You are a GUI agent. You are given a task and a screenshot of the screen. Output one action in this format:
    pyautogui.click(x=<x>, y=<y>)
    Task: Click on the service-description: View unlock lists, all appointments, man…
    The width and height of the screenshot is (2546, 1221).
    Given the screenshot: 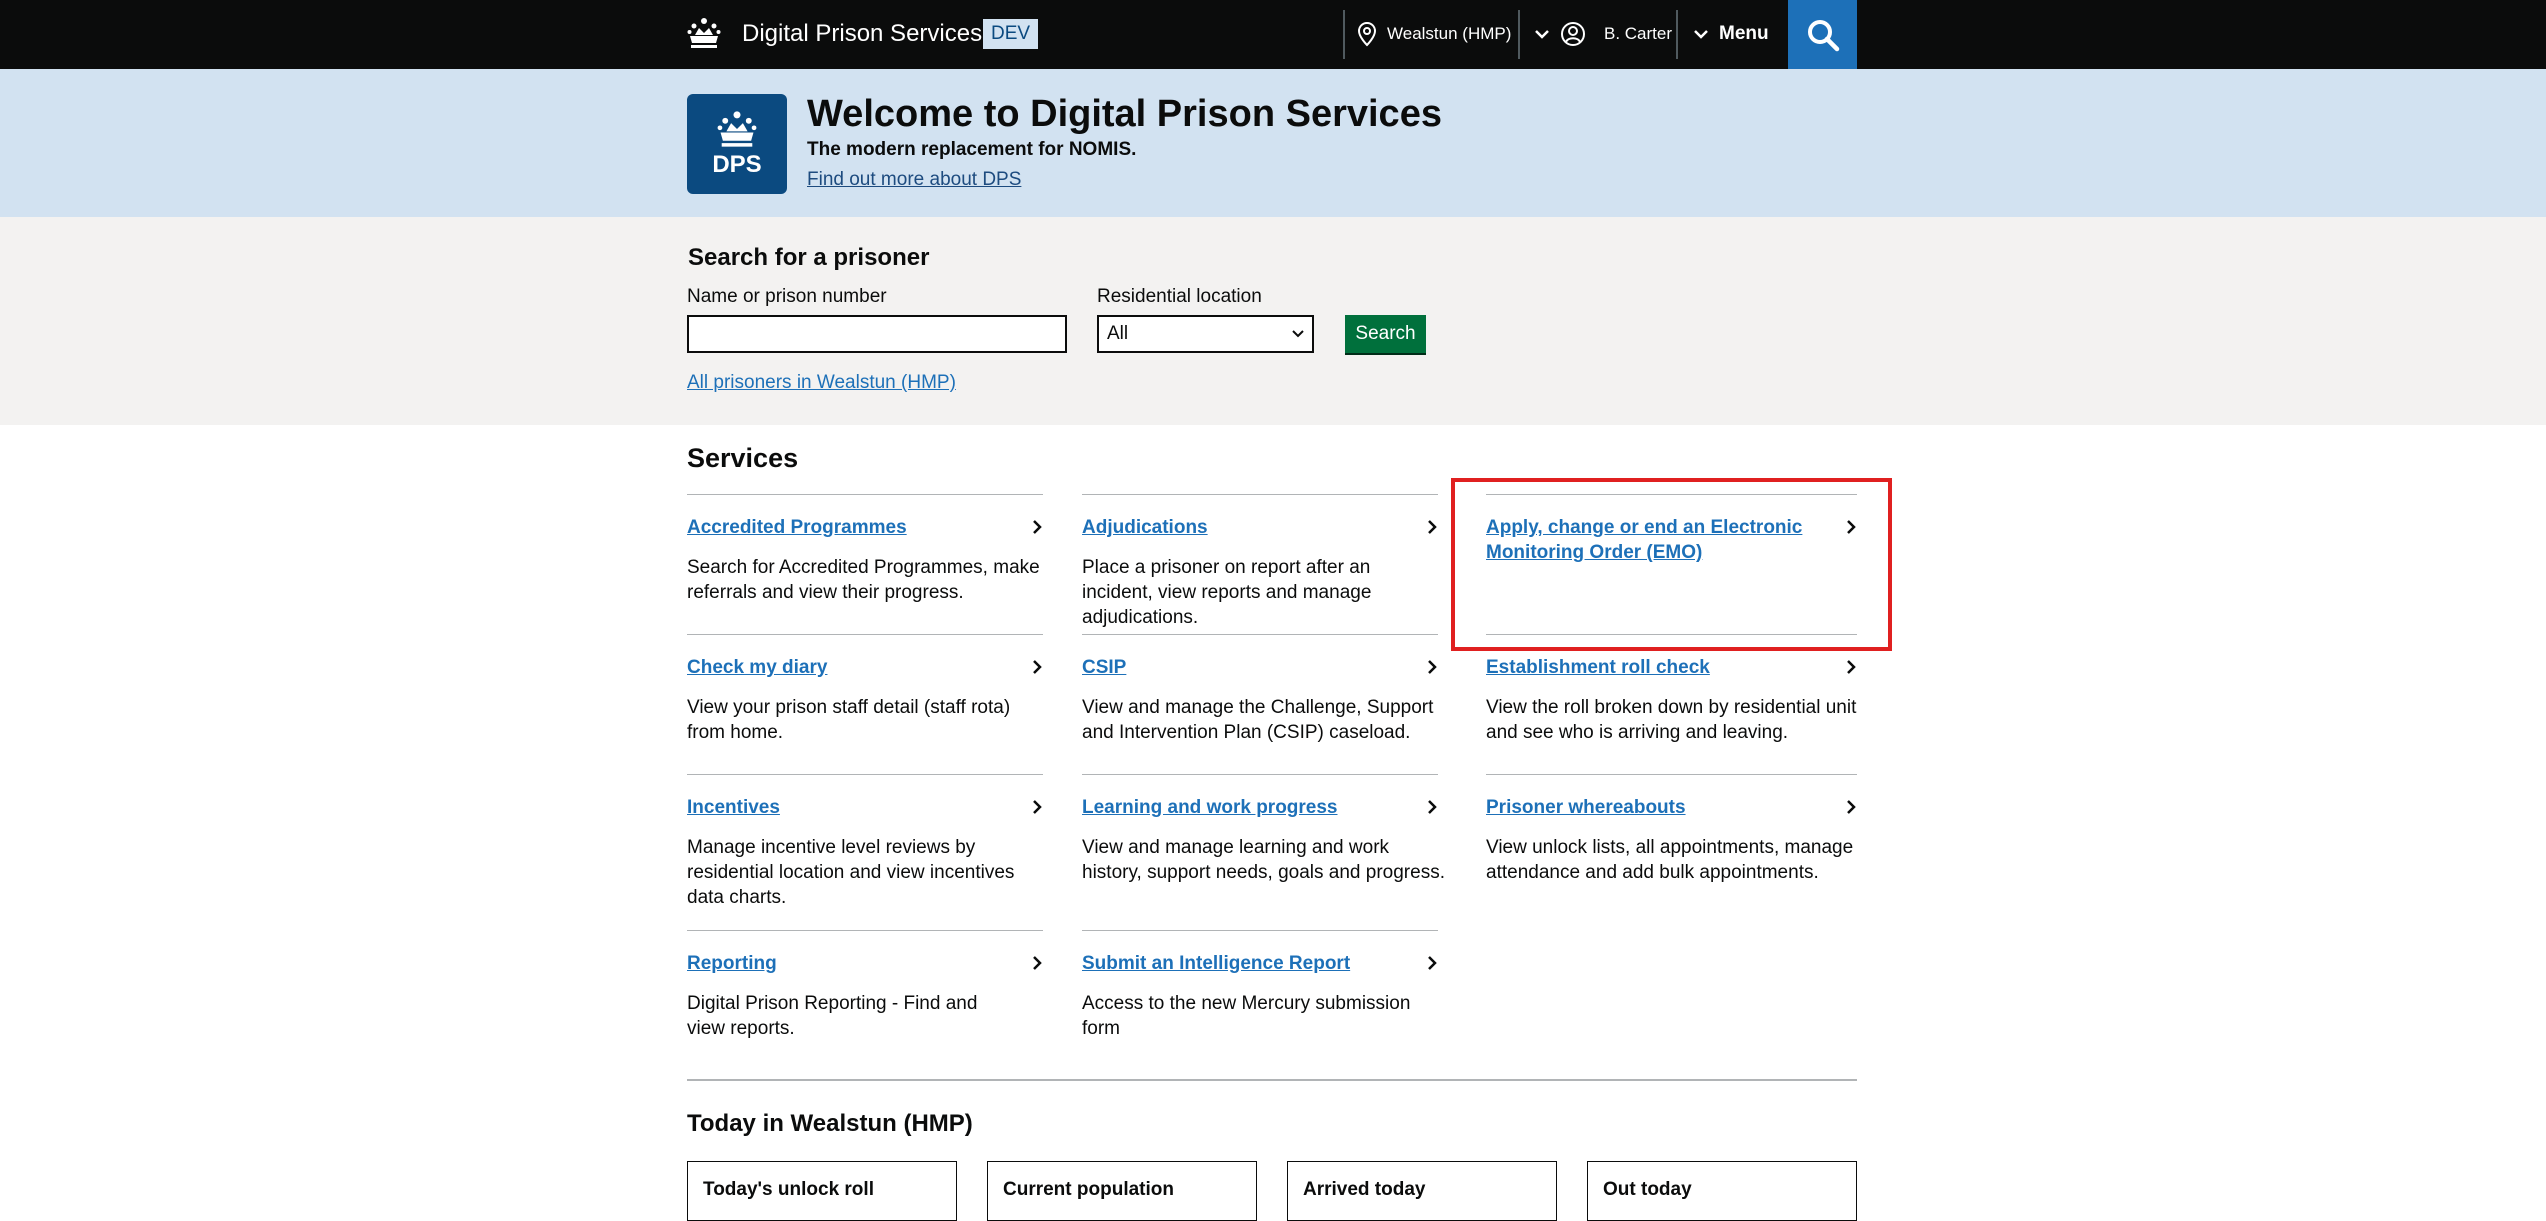 What is the action you would take?
    pyautogui.click(x=1670, y=860)
    